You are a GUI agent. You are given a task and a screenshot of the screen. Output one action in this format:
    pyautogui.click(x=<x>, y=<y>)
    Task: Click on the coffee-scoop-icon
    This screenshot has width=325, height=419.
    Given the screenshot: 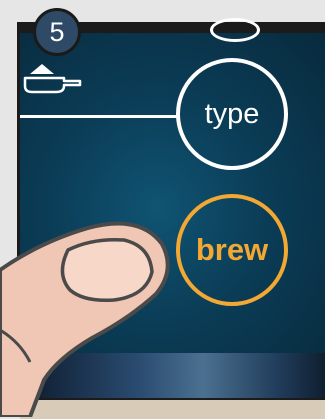 What is the action you would take?
    pyautogui.click(x=52, y=79)
    